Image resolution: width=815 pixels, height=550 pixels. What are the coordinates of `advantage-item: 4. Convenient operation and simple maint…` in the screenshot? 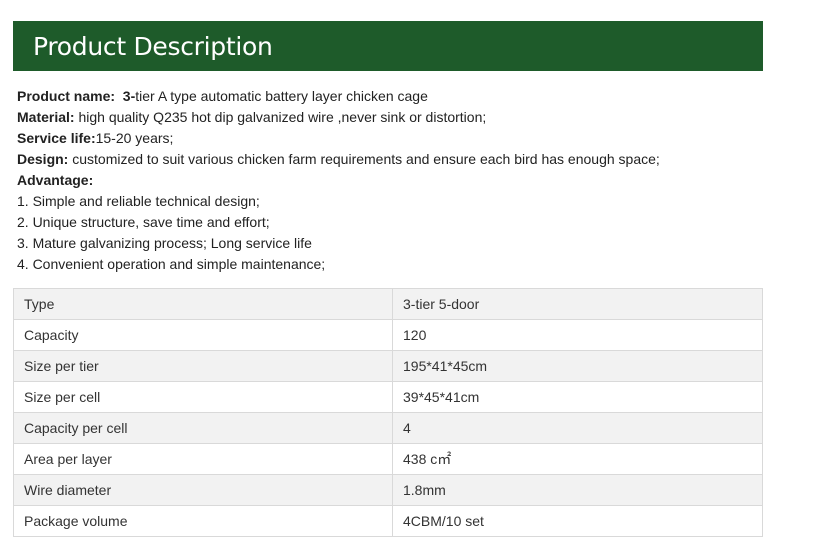 It's located at (171, 264).